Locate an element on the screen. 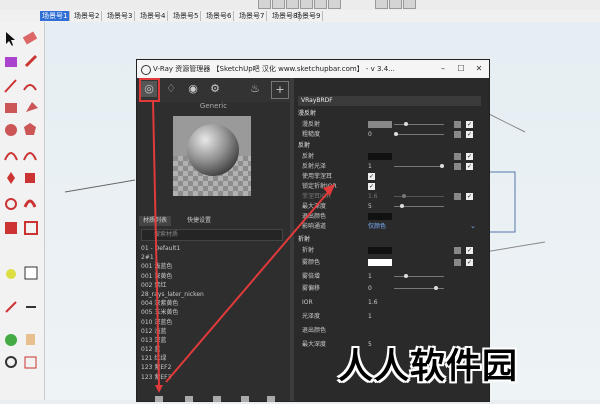 The width and height of the screenshot is (600, 404). arrow-line-up is located at coordinates (248, 286).